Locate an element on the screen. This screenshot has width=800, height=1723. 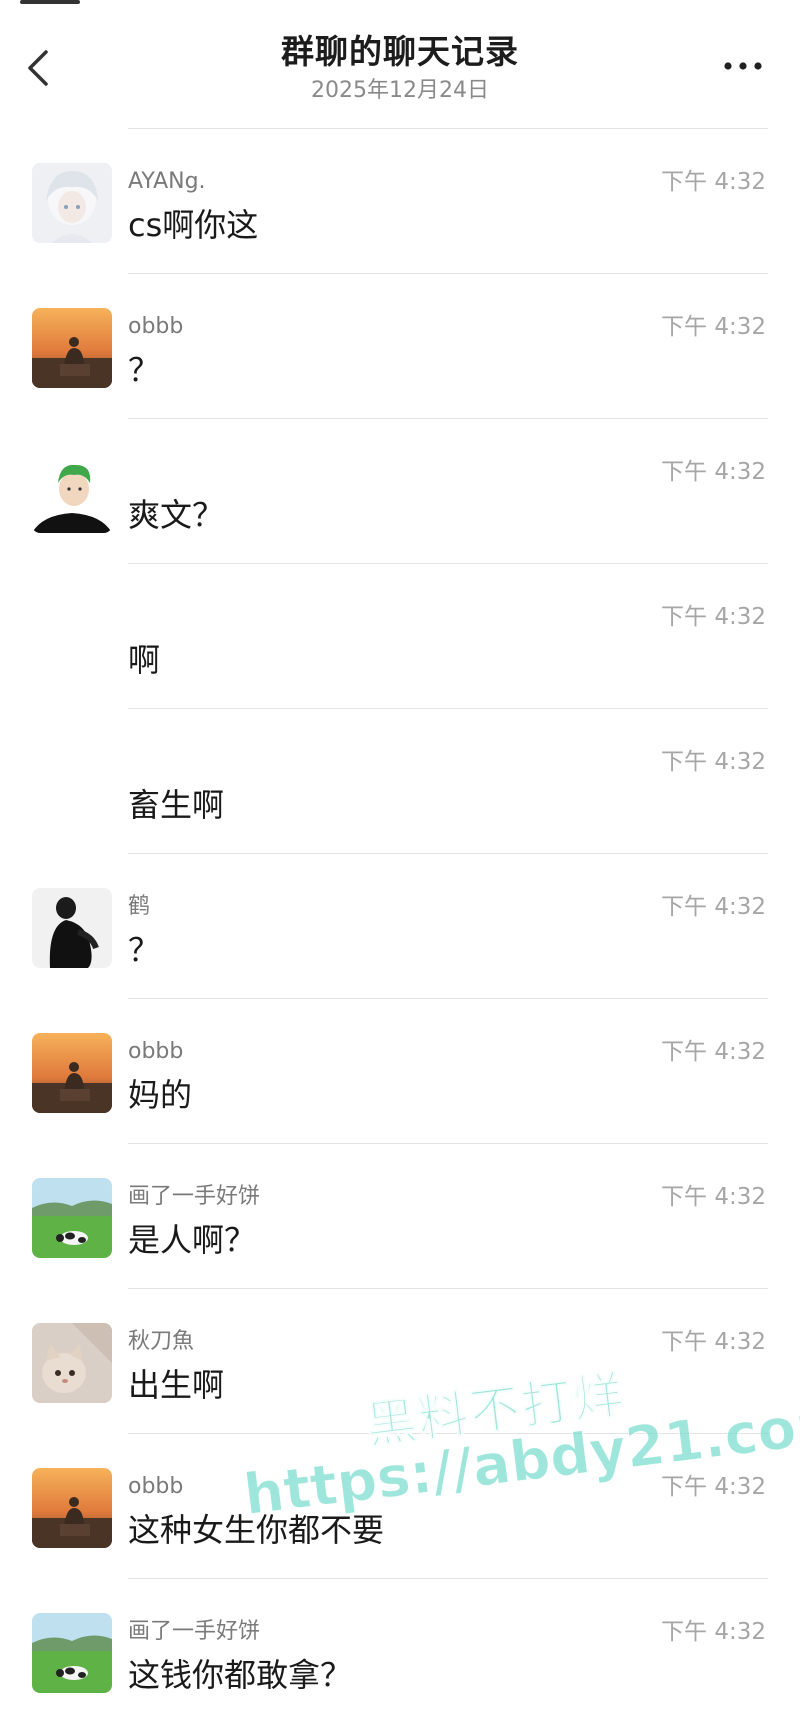
message-item: 下午 4:32 爽文？ is located at coordinates (400, 491).